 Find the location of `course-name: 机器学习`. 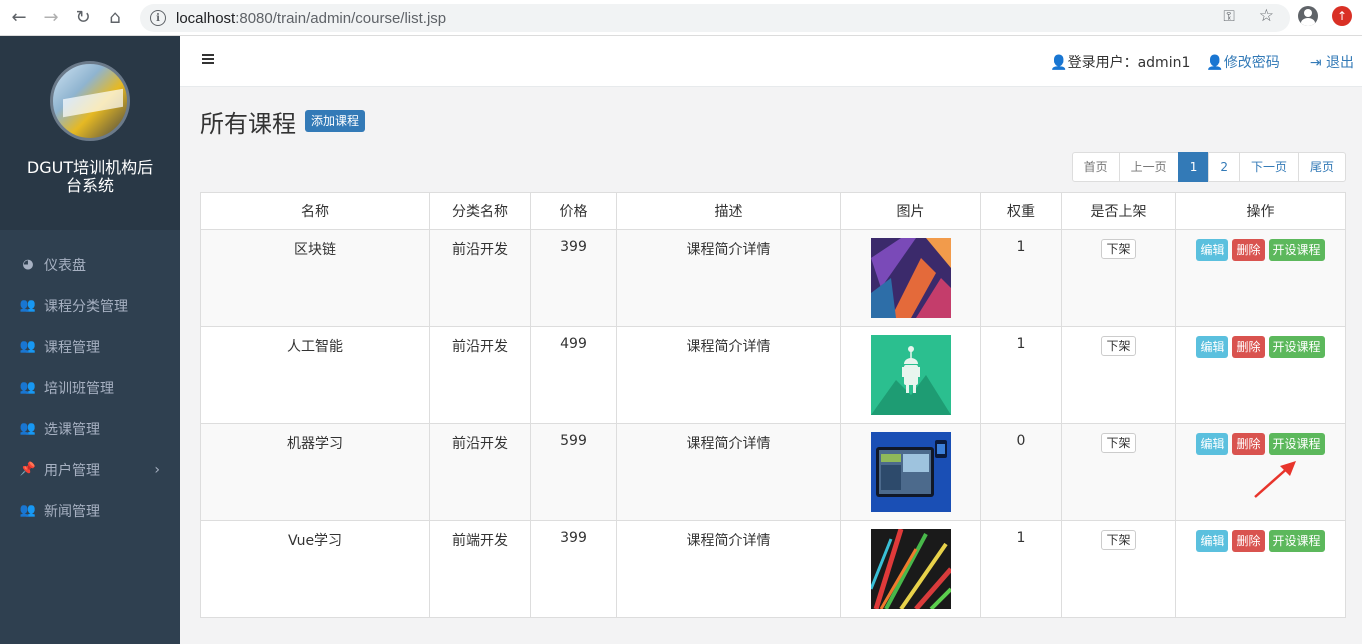

course-name: 机器学习 is located at coordinates (315, 472).